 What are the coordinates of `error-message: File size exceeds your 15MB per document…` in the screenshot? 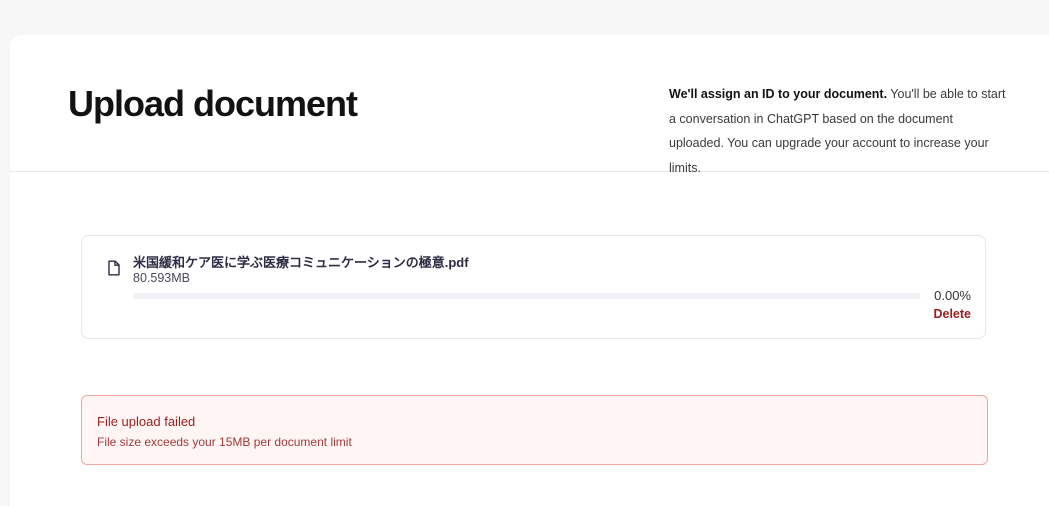 It's located at (224, 442).